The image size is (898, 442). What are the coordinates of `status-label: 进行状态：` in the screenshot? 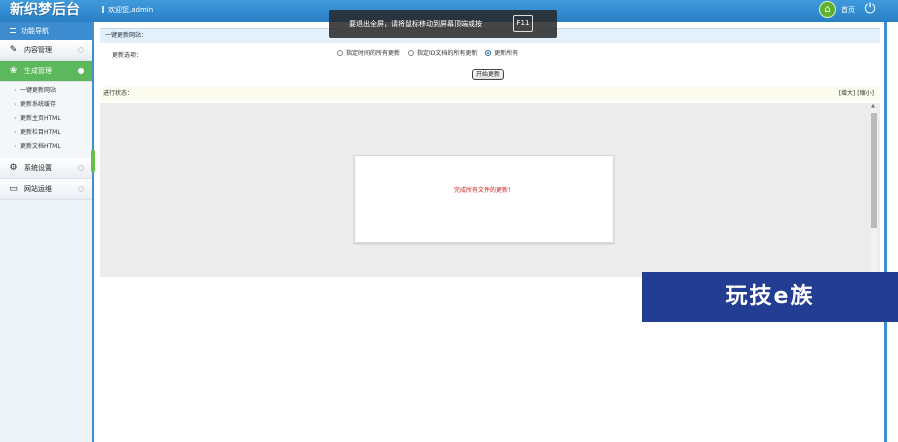 It's located at (118, 93).